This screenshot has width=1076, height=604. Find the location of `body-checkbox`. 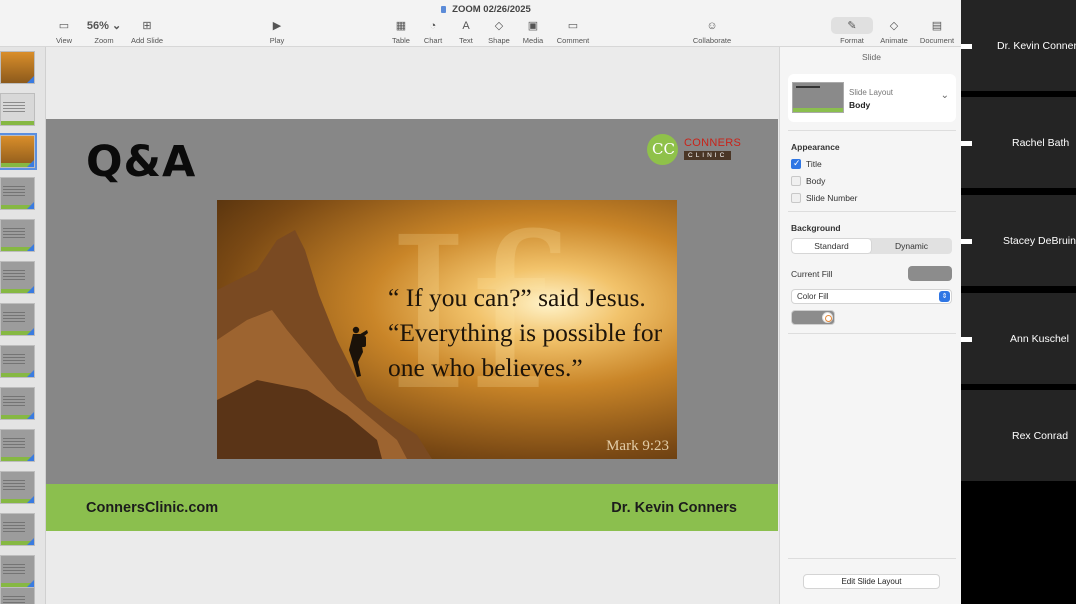

body-checkbox is located at coordinates (796, 181).